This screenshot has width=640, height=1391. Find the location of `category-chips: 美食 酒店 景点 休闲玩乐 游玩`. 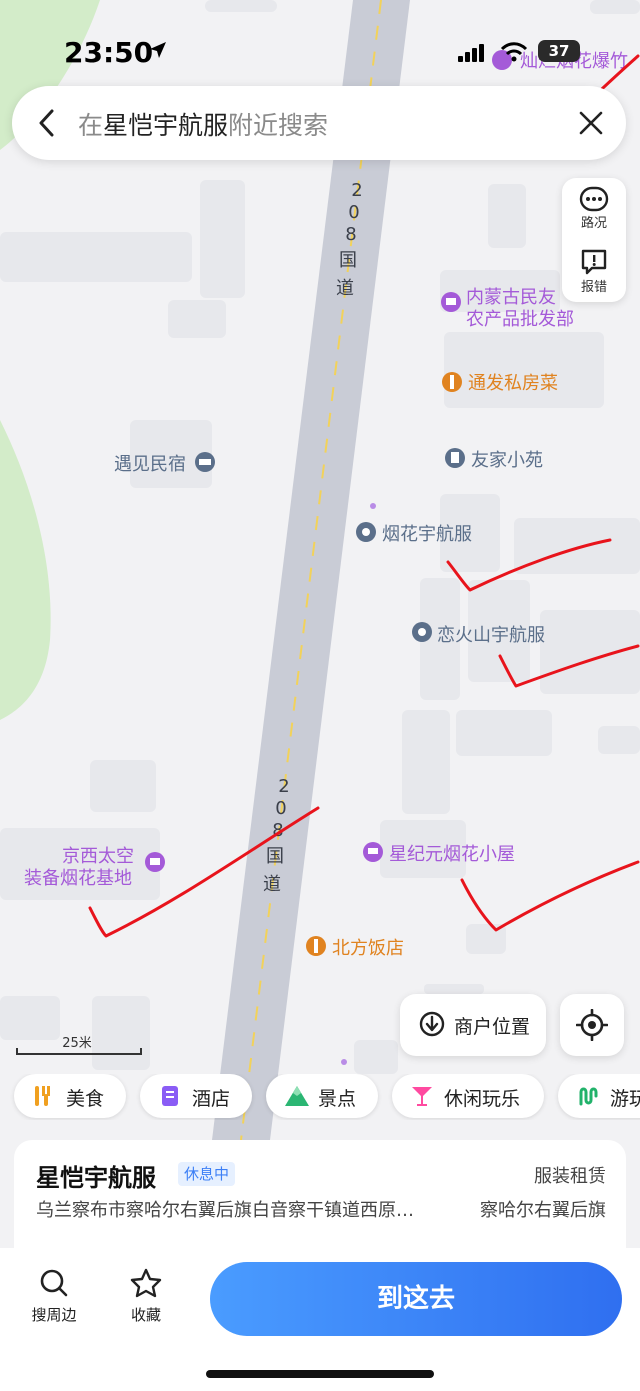

category-chips: 美食 酒店 景点 休闲玩乐 游玩 is located at coordinates (320, 1097).